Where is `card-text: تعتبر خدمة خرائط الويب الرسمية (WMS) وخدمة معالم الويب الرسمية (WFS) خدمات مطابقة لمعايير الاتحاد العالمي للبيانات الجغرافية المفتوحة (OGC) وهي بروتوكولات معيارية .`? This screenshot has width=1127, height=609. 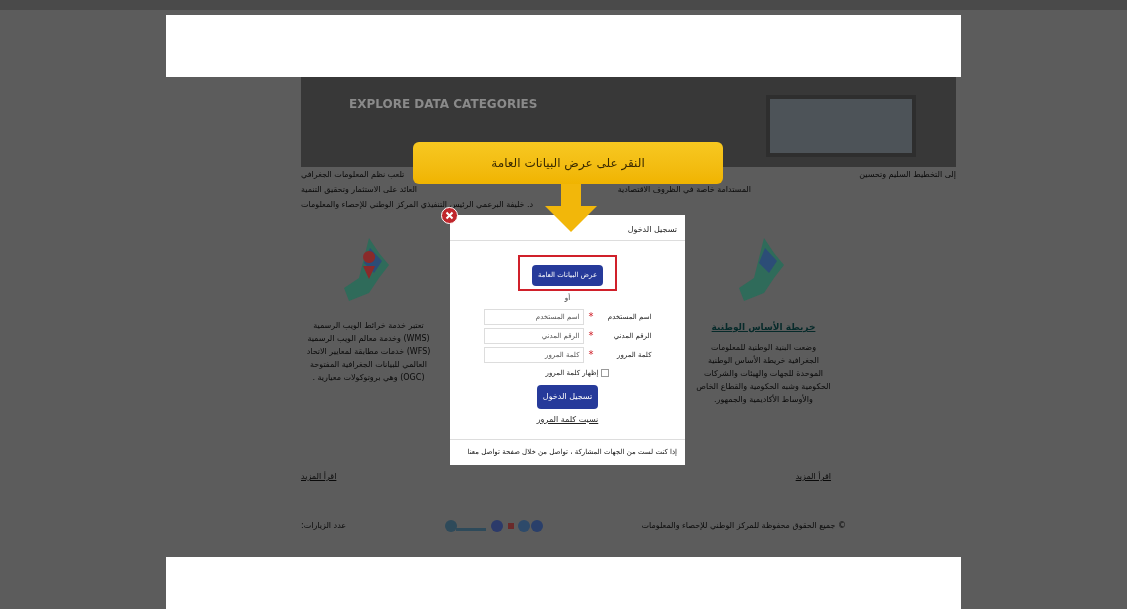
card-text: تعتبر خدمة خرائط الويب الرسمية (WMS) وخدمة معالم الويب الرسمية (WFS) خدمات مطابقة لمعايير الاتحاد العالمي للبيانات الجغرافية المفتوحة (OGC) وهي بروتوكولات معيارية . is located at coordinates (368, 352).